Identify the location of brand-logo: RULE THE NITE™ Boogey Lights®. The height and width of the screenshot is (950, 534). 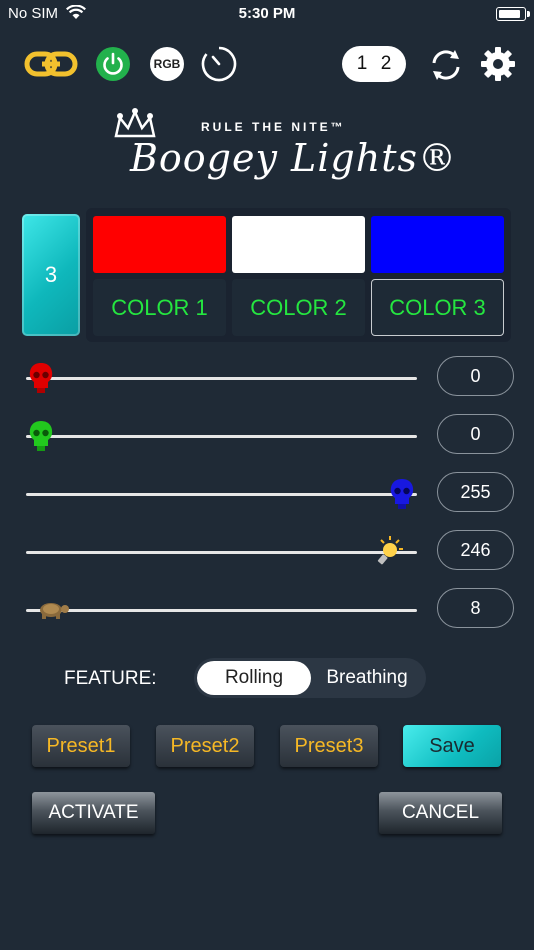
(282, 144).